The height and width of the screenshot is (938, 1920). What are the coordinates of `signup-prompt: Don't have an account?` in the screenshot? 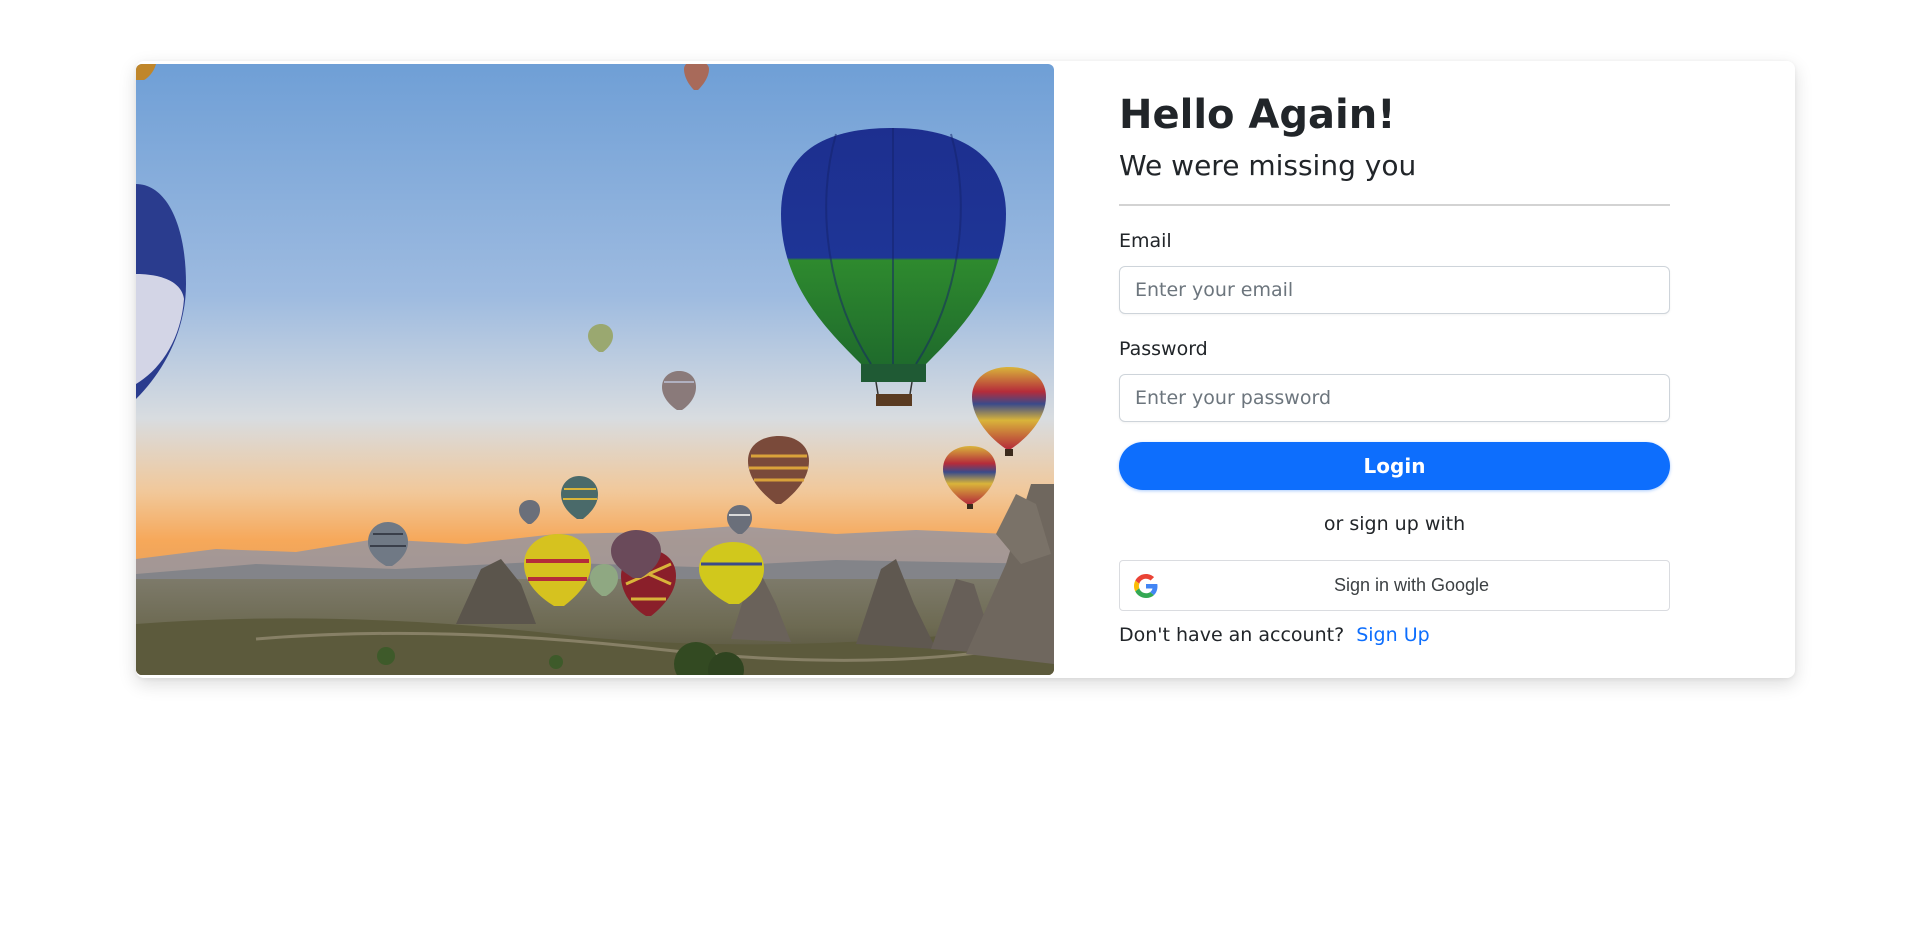 It's located at (1232, 635).